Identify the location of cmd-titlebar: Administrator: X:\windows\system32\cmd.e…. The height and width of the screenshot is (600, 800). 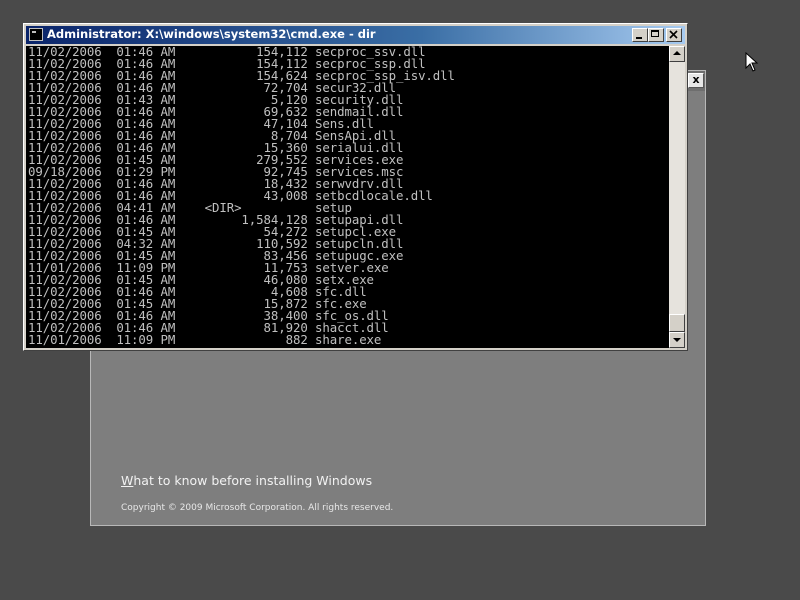
(355, 35).